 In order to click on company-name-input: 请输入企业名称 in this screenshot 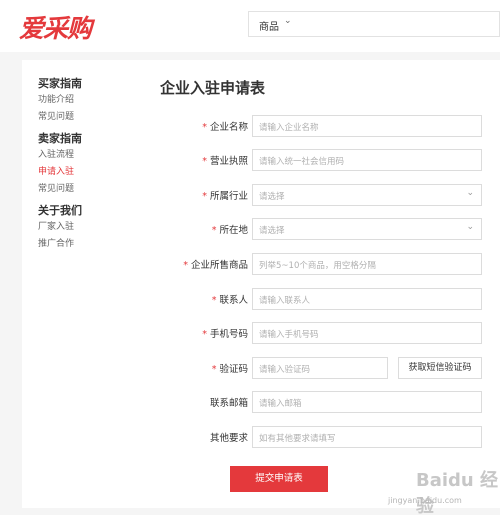, I will do `click(367, 126)`.